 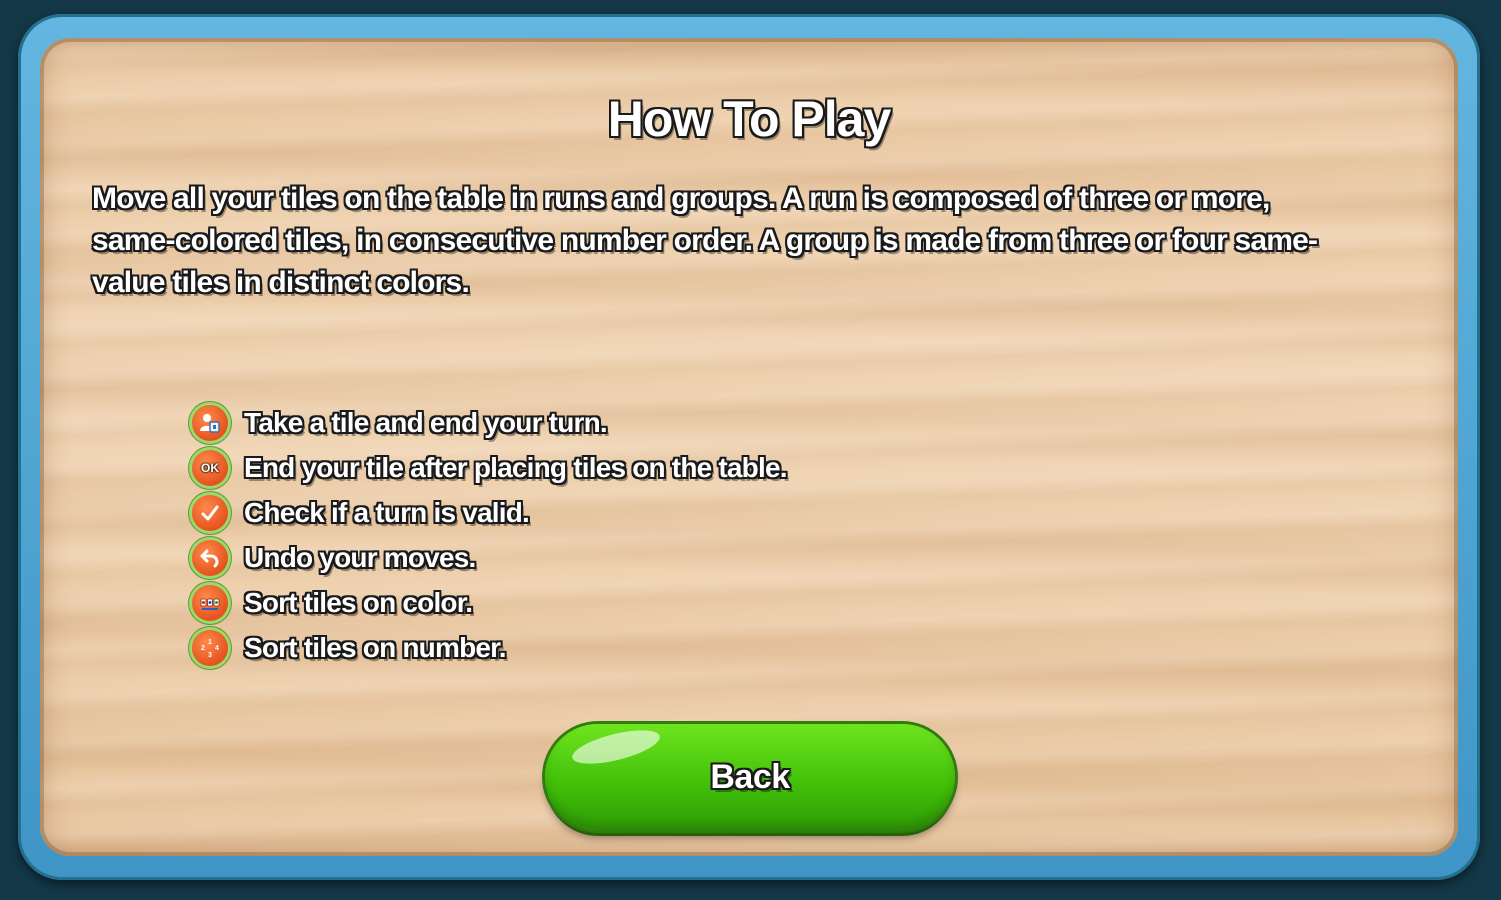 I want to click on ok-icon: OK, so click(x=210, y=467).